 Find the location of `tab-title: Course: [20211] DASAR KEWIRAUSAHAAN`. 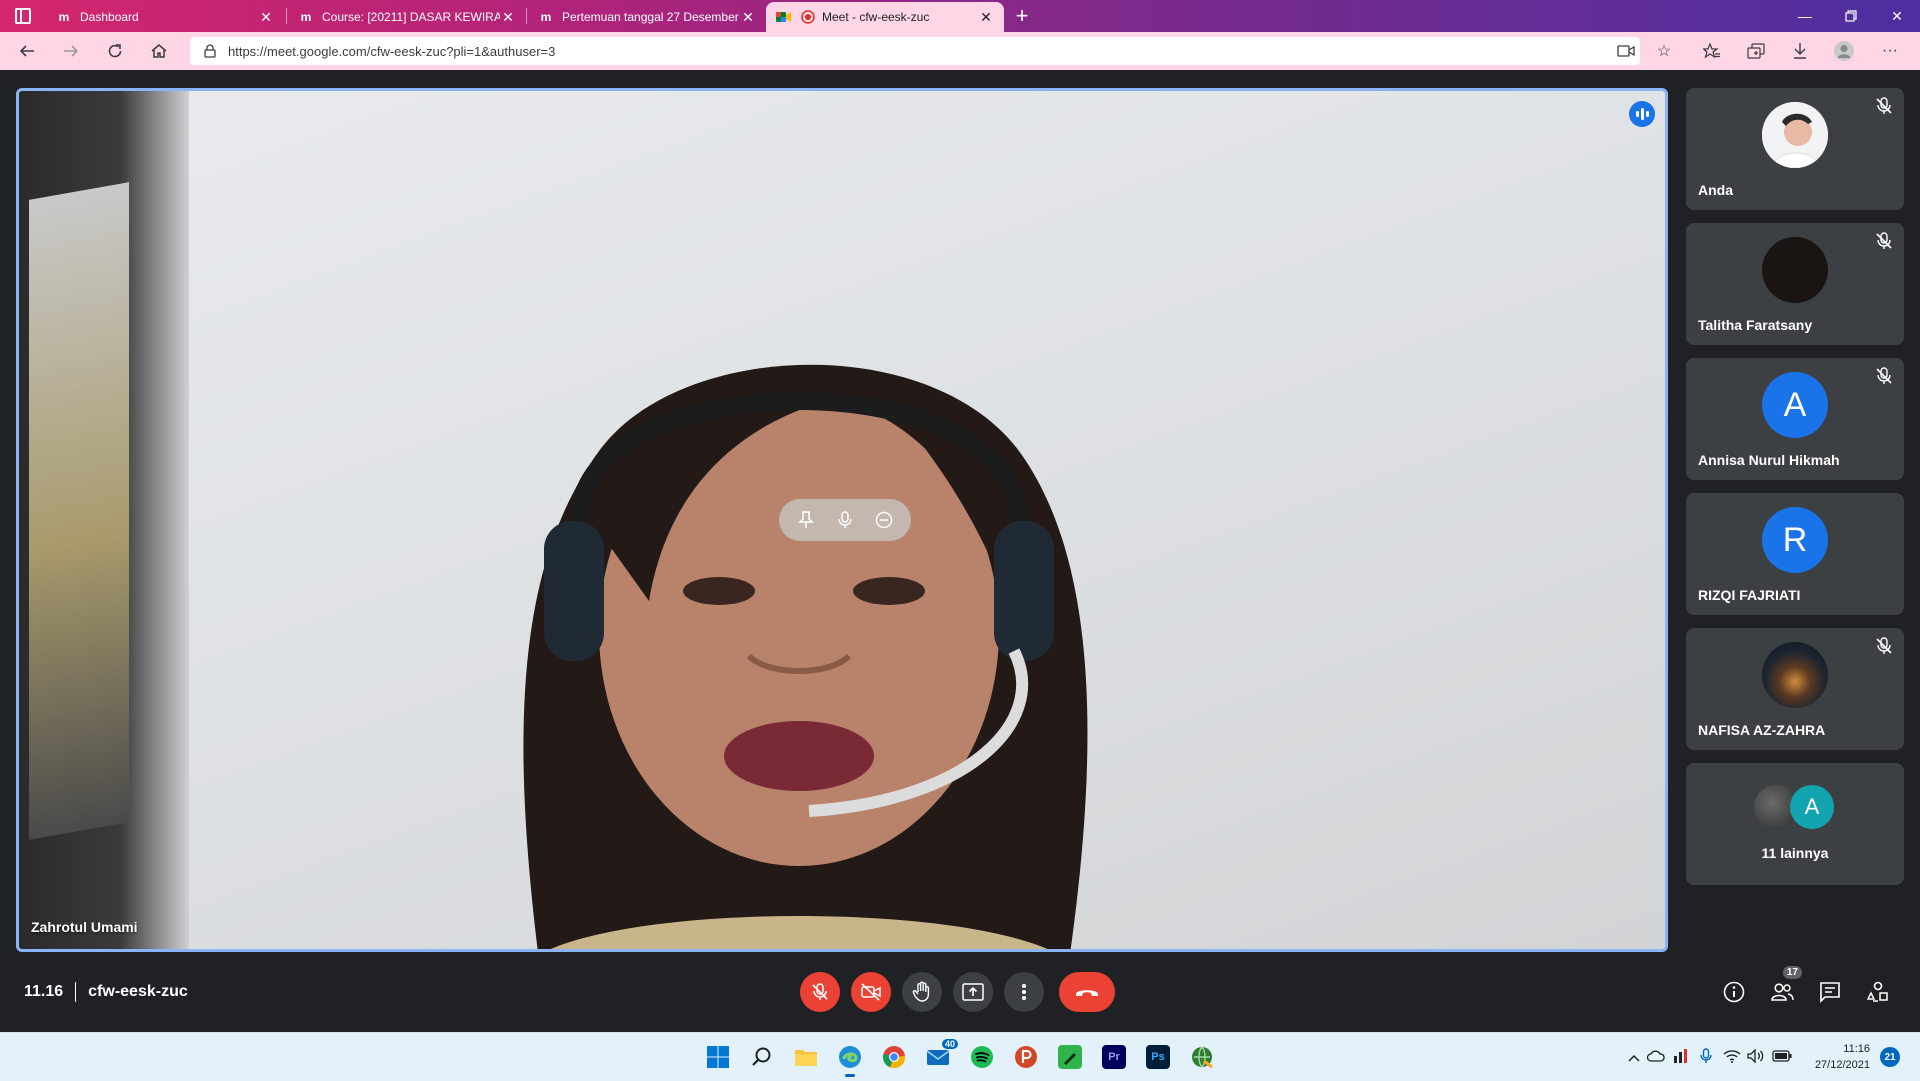

tab-title: Course: [20211] DASAR KEWIRAUSAHAAN is located at coordinates (411, 17).